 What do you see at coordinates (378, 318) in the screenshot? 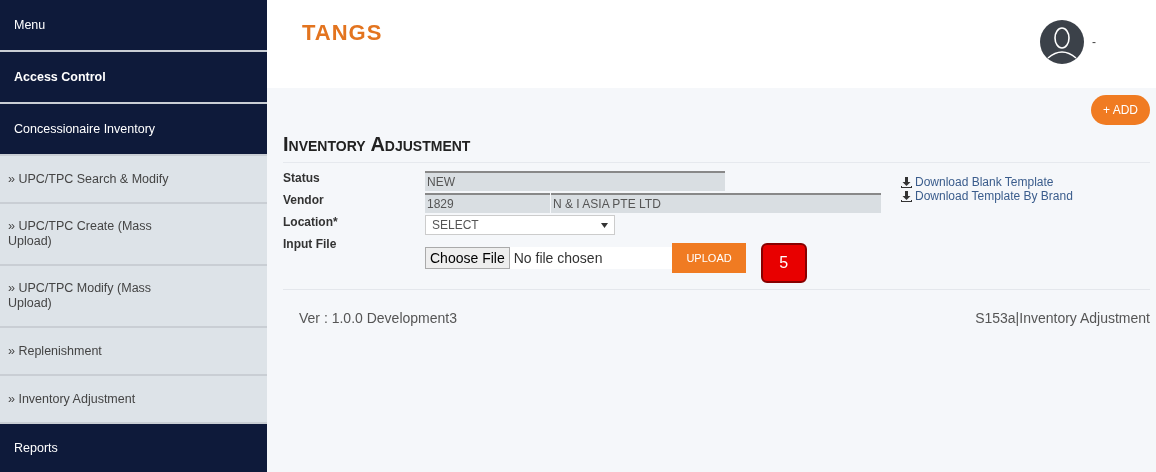
I see `version-text: Ver : 1.0.0 Development3` at bounding box center [378, 318].